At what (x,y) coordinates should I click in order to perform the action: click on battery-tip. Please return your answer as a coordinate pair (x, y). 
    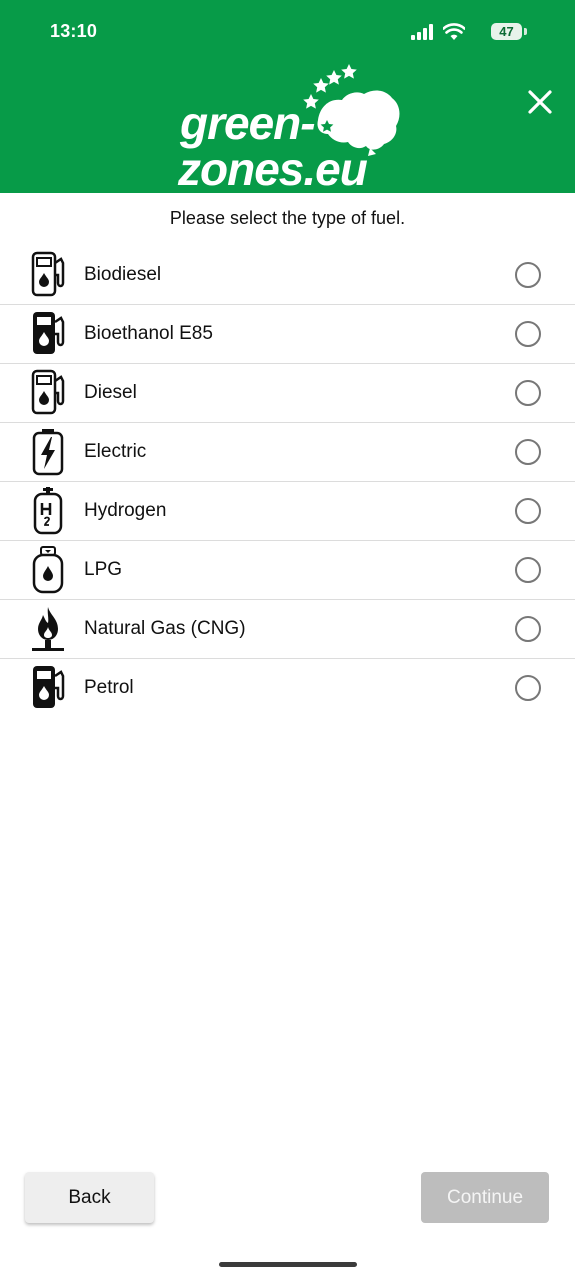
    Looking at the image, I should click on (525, 31).